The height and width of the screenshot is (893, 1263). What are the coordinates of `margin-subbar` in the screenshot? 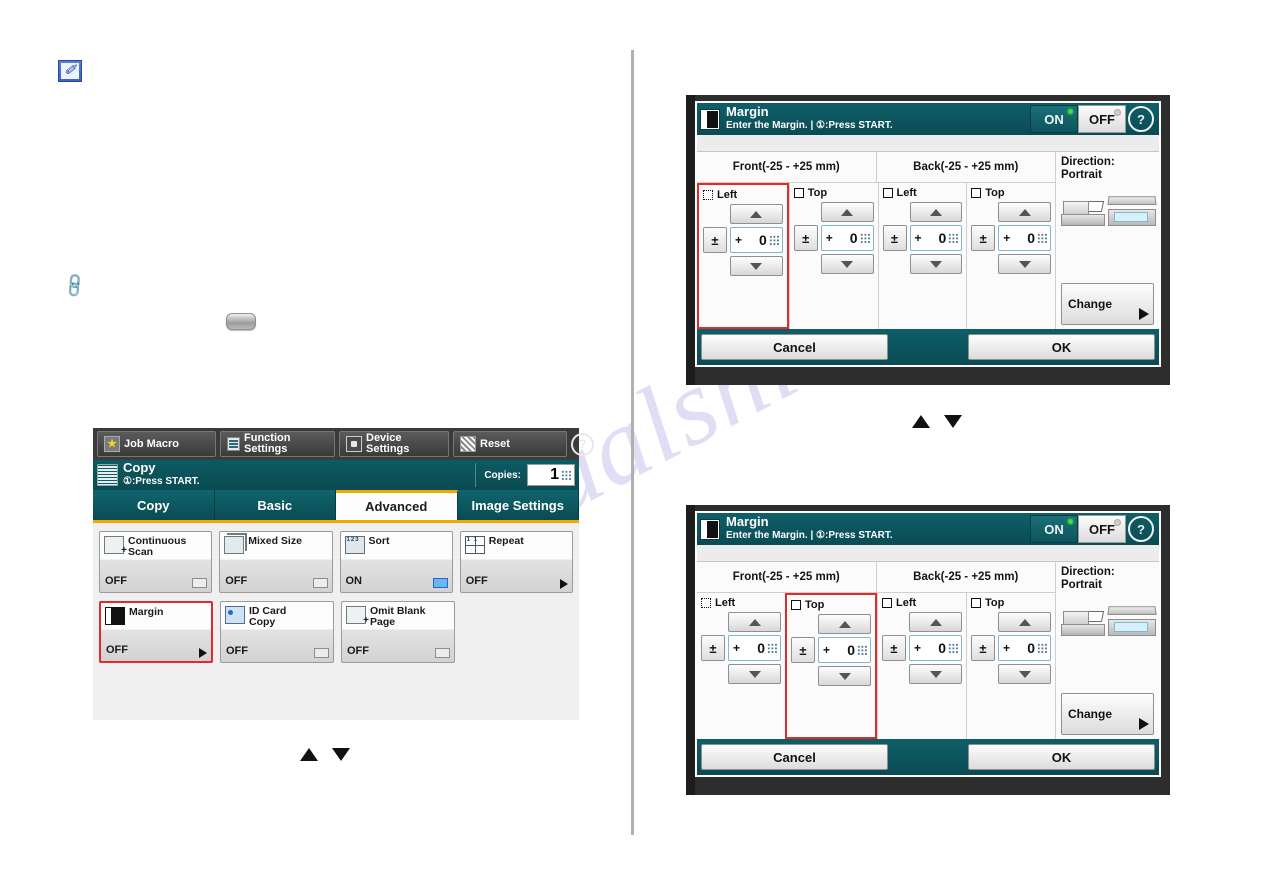 It's located at (928, 143).